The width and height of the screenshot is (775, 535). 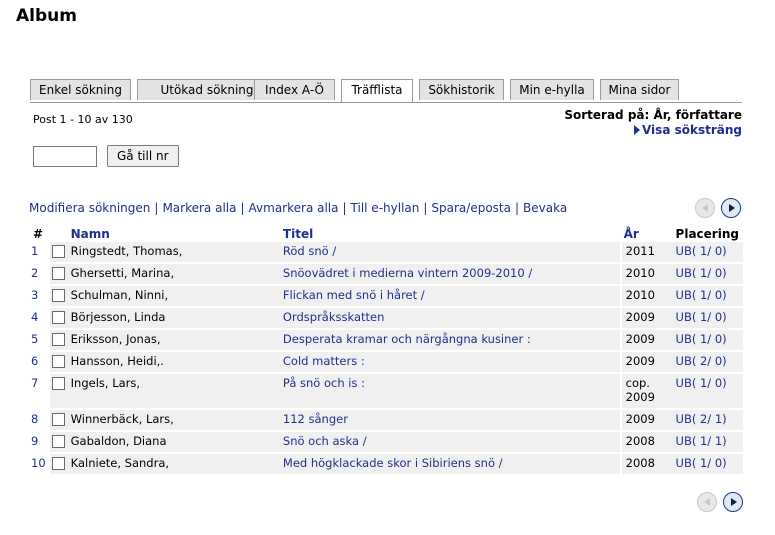 What do you see at coordinates (325, 441) in the screenshot?
I see `row-title-link: Snö och aska /` at bounding box center [325, 441].